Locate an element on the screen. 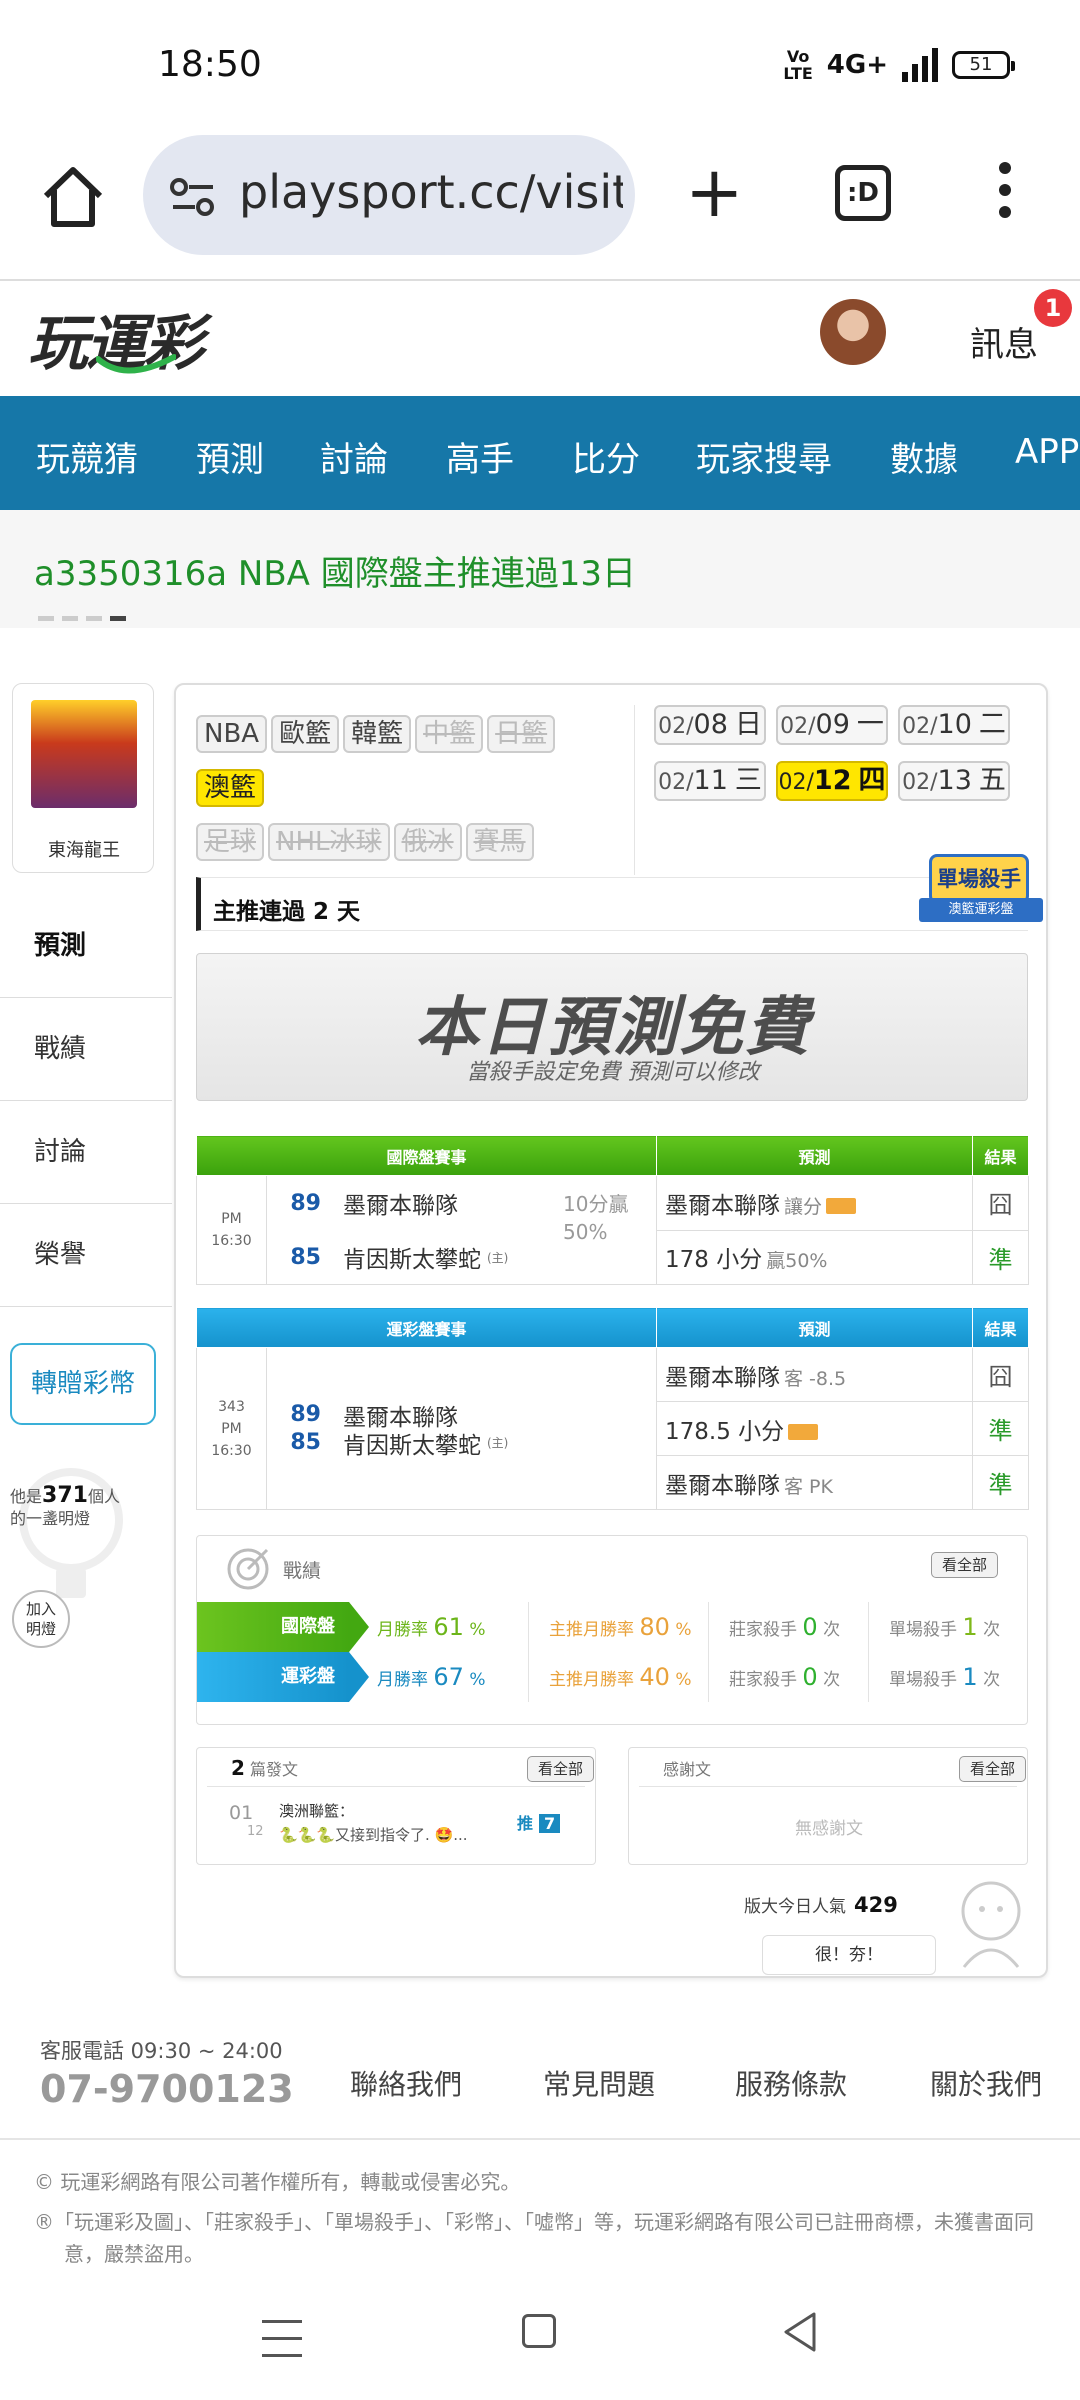  sport-tab: 歐籃 is located at coordinates (305, 734).